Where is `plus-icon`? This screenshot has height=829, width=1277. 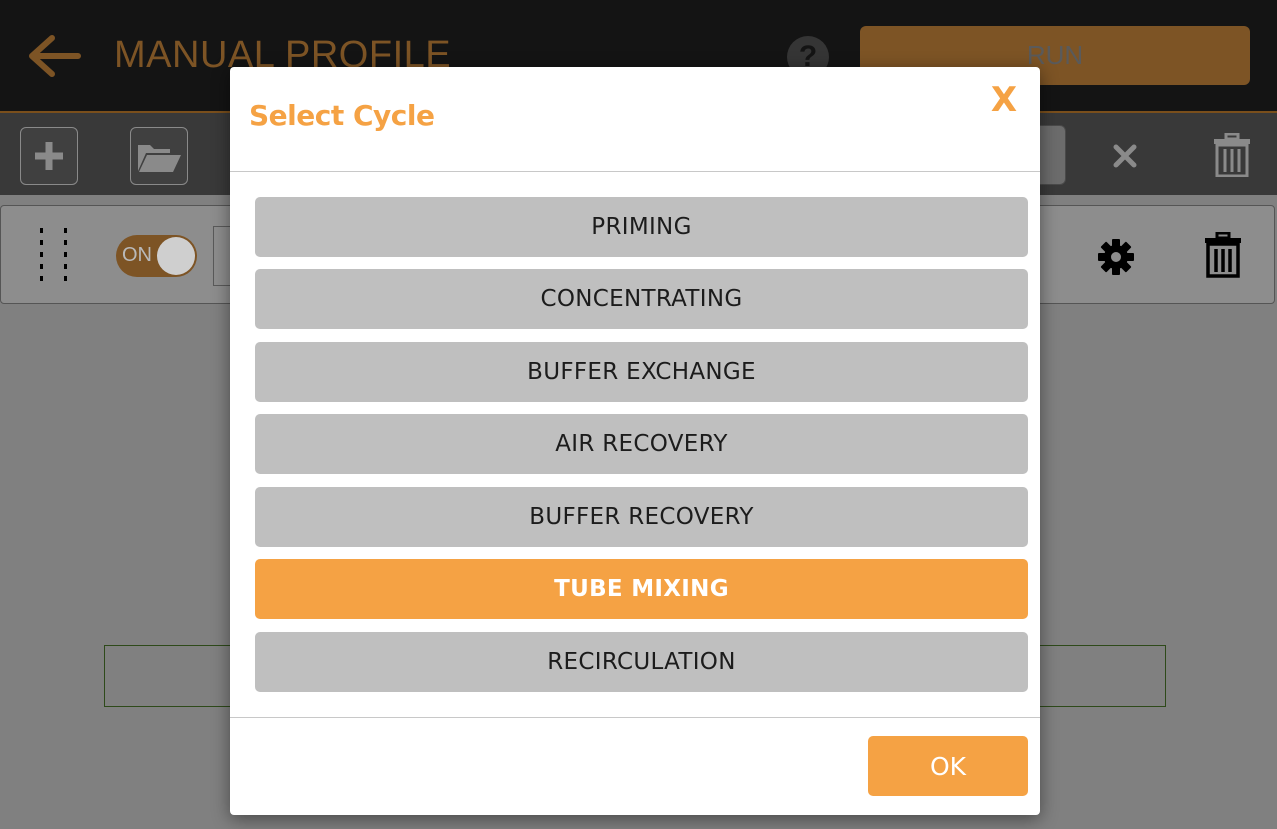
plus-icon is located at coordinates (49, 156).